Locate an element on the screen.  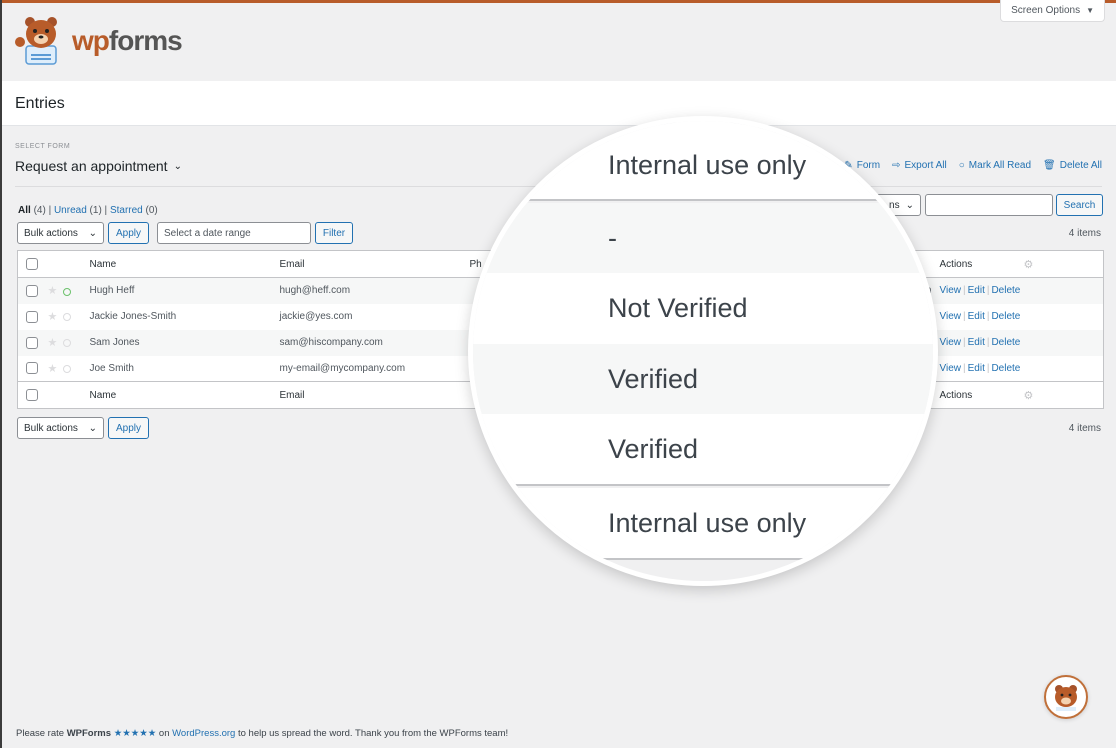
search-input is located at coordinates (989, 205).